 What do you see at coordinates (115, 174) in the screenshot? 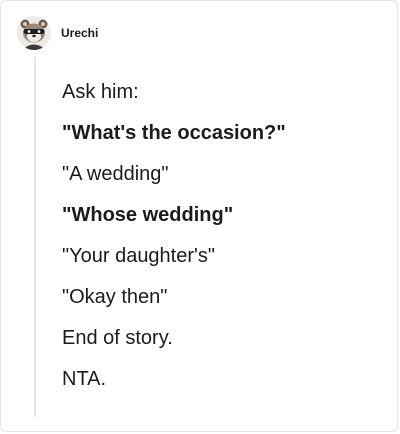
I see `comment-paragraph: "A wedding"` at bounding box center [115, 174].